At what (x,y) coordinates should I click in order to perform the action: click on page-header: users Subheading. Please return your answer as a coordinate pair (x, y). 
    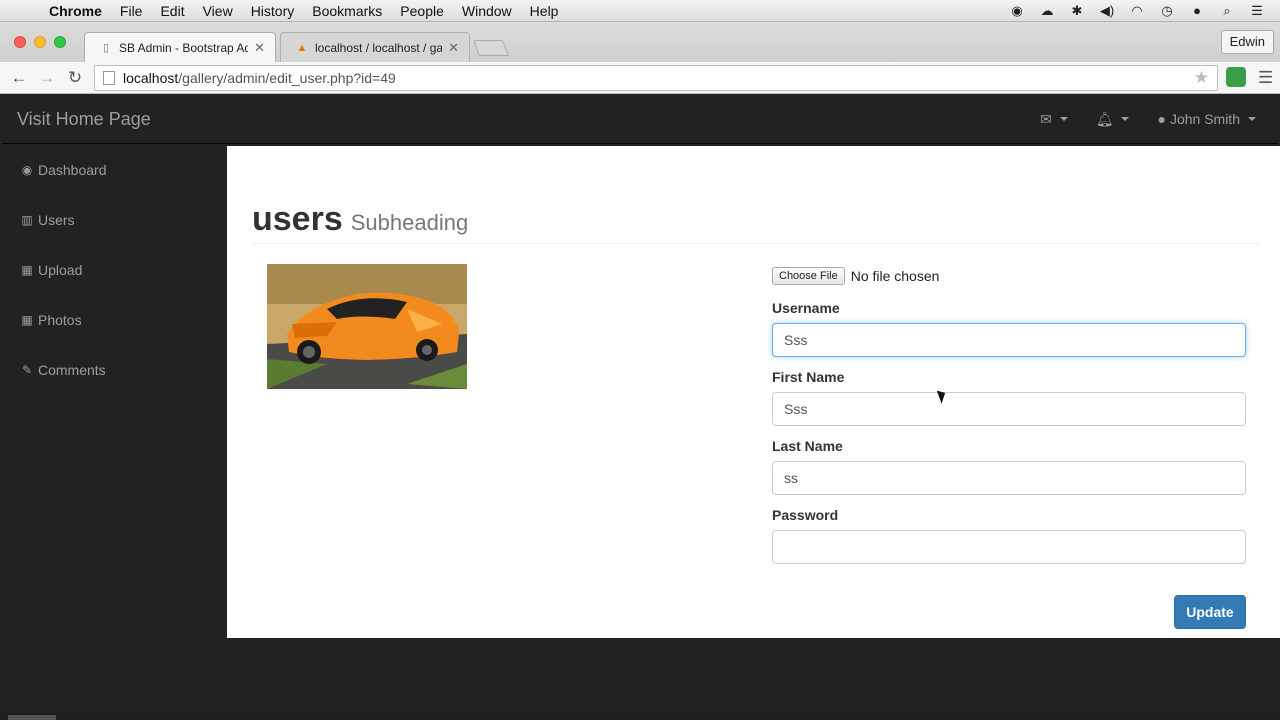
    Looking at the image, I should click on (756, 222).